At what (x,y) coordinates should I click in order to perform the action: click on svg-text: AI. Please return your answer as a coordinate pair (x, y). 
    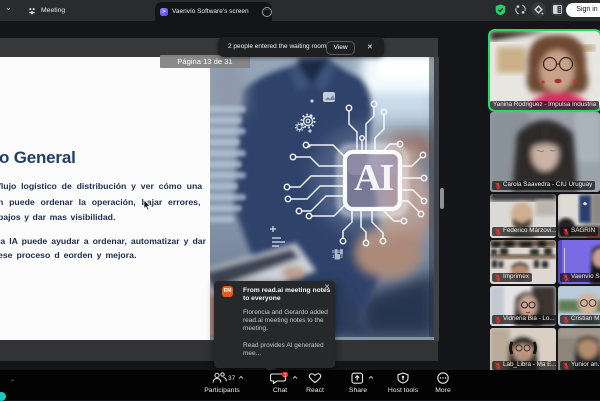
    Looking at the image, I should click on (373, 178).